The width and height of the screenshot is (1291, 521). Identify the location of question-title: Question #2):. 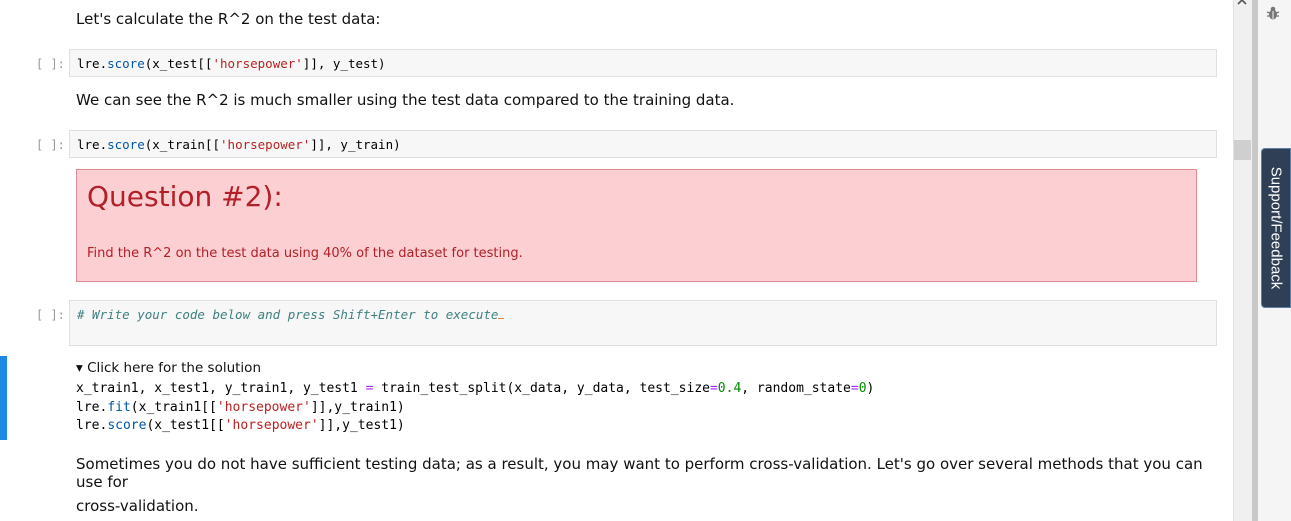
(185, 196).